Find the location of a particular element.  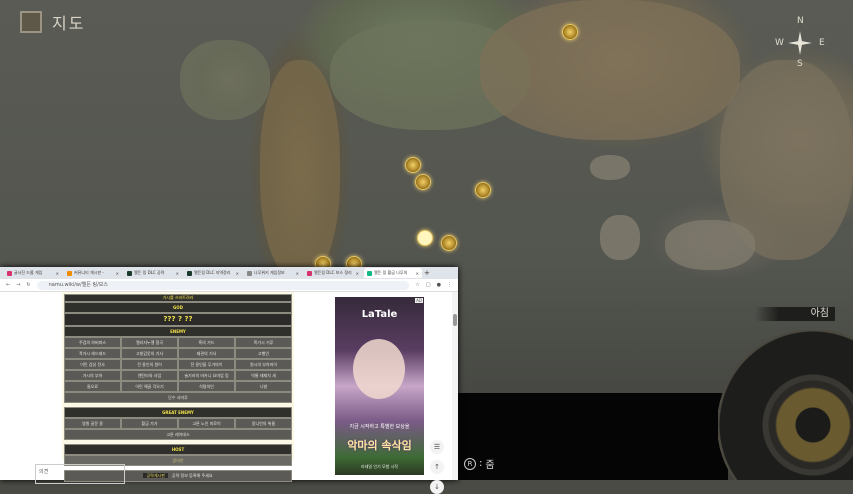

boss-link: 고룬 레어데스 is located at coordinates (178, 434).